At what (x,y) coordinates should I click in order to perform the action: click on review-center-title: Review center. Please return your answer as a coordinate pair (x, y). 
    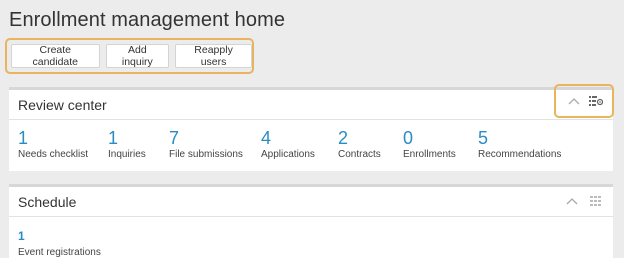
    Looking at the image, I should click on (62, 104).